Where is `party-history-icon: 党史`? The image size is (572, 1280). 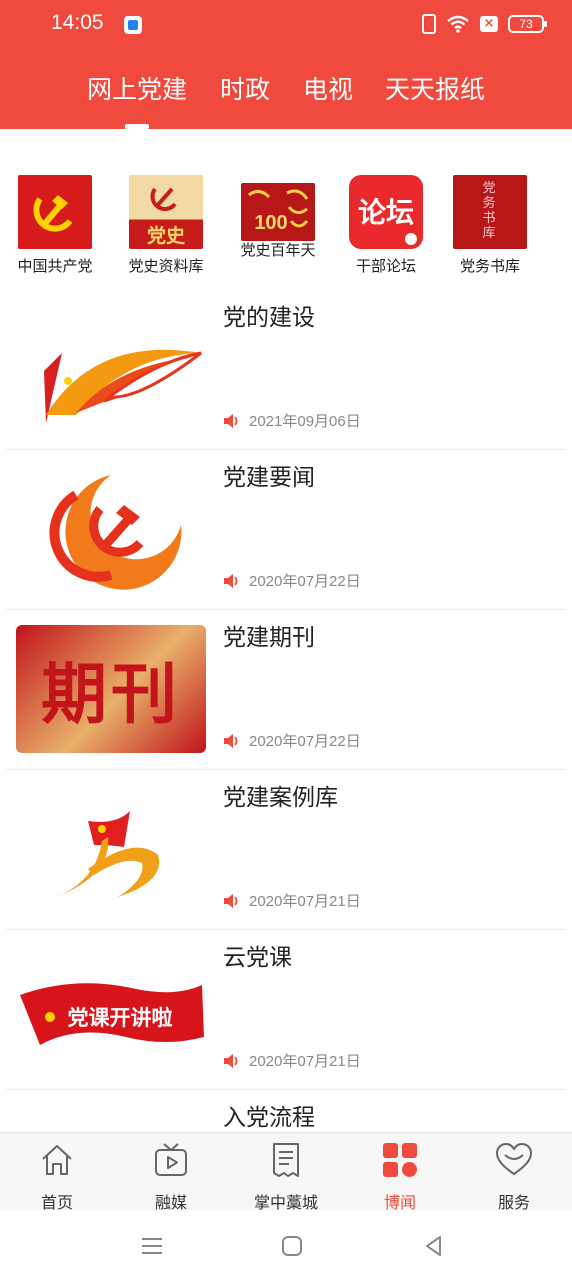 party-history-icon: 党史 is located at coordinates (166, 212).